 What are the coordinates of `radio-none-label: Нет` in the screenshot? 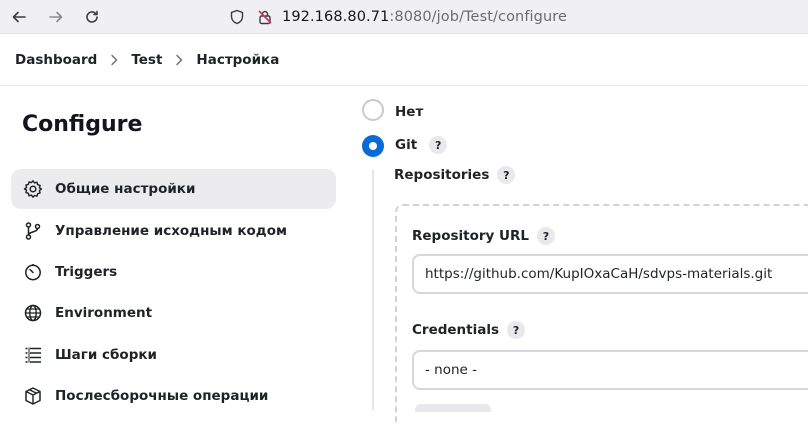 It's located at (409, 112).